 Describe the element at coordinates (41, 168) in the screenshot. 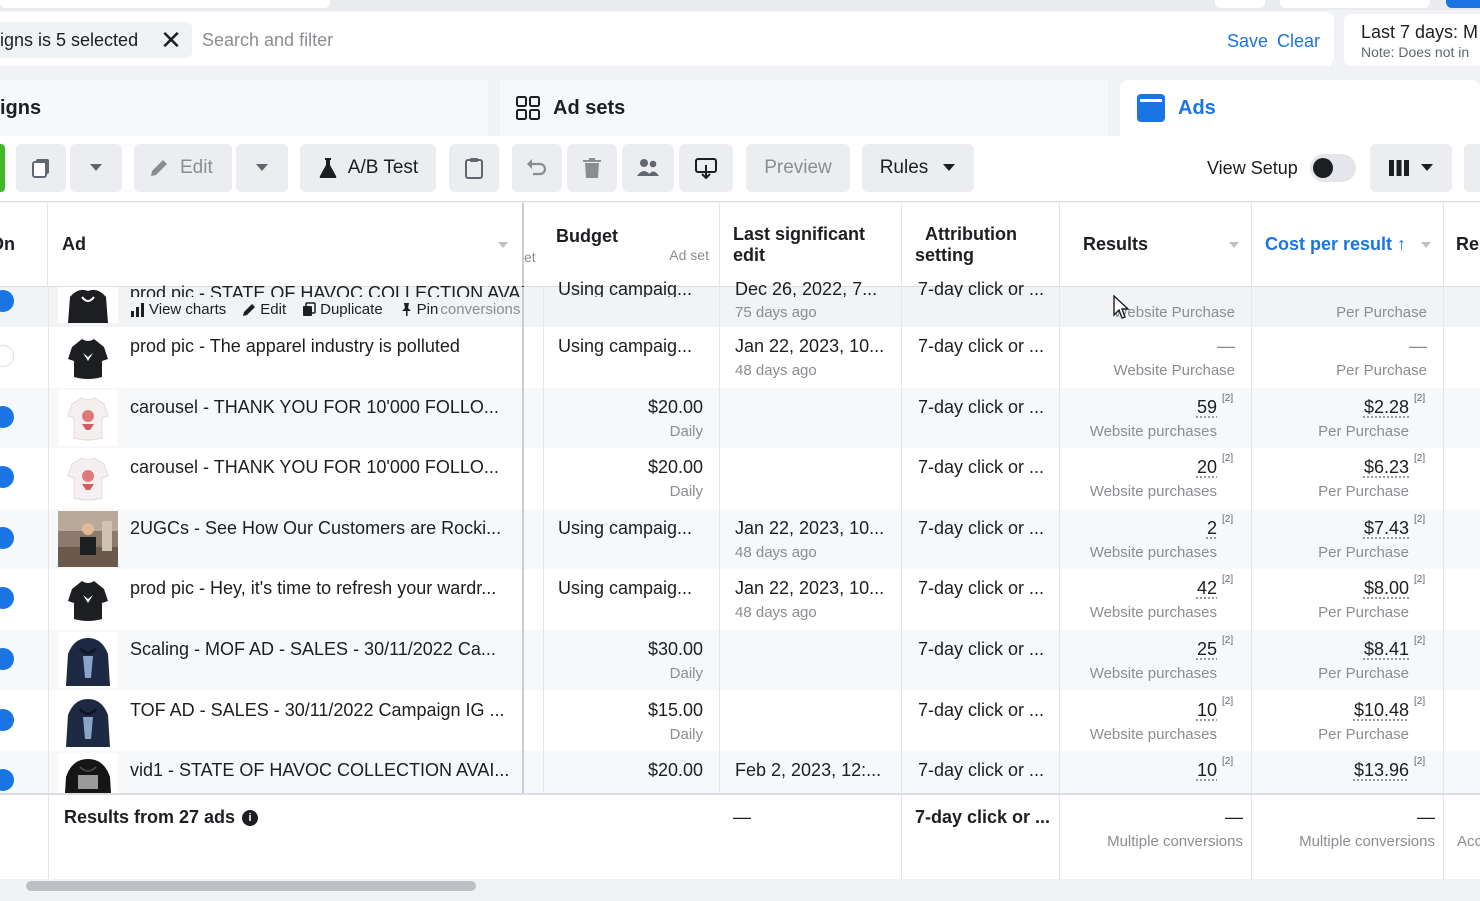

I see `duplicate-button` at that location.